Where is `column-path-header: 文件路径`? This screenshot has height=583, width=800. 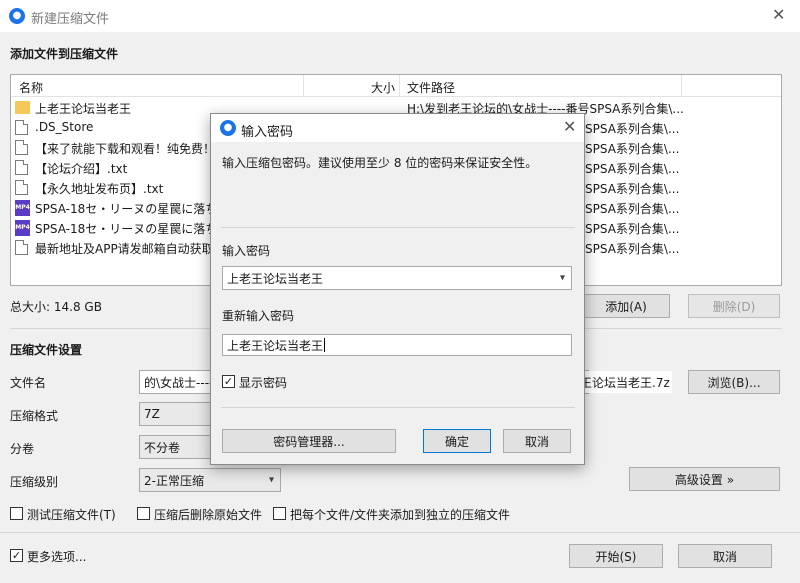
column-path-header: 文件路径 is located at coordinates (431, 87).